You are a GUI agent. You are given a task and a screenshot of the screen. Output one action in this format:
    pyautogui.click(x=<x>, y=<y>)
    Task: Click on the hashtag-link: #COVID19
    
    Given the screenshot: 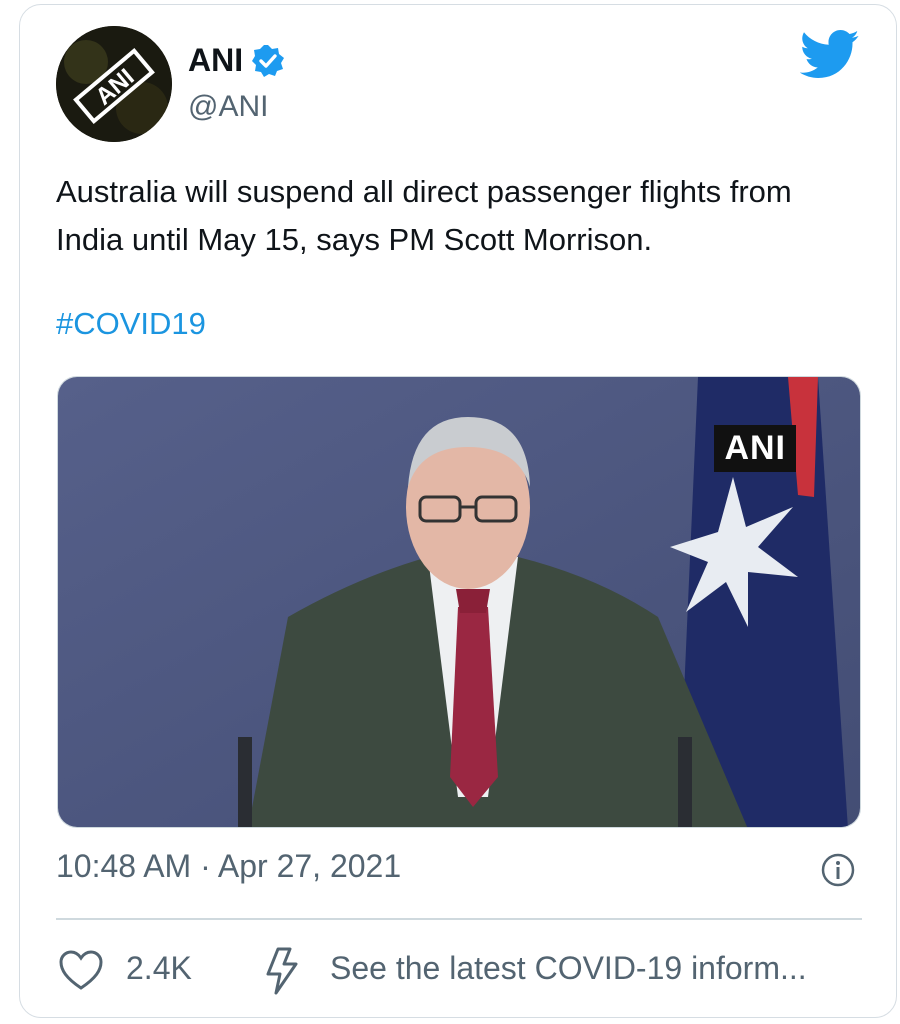 What is the action you would take?
    pyautogui.click(x=131, y=324)
    